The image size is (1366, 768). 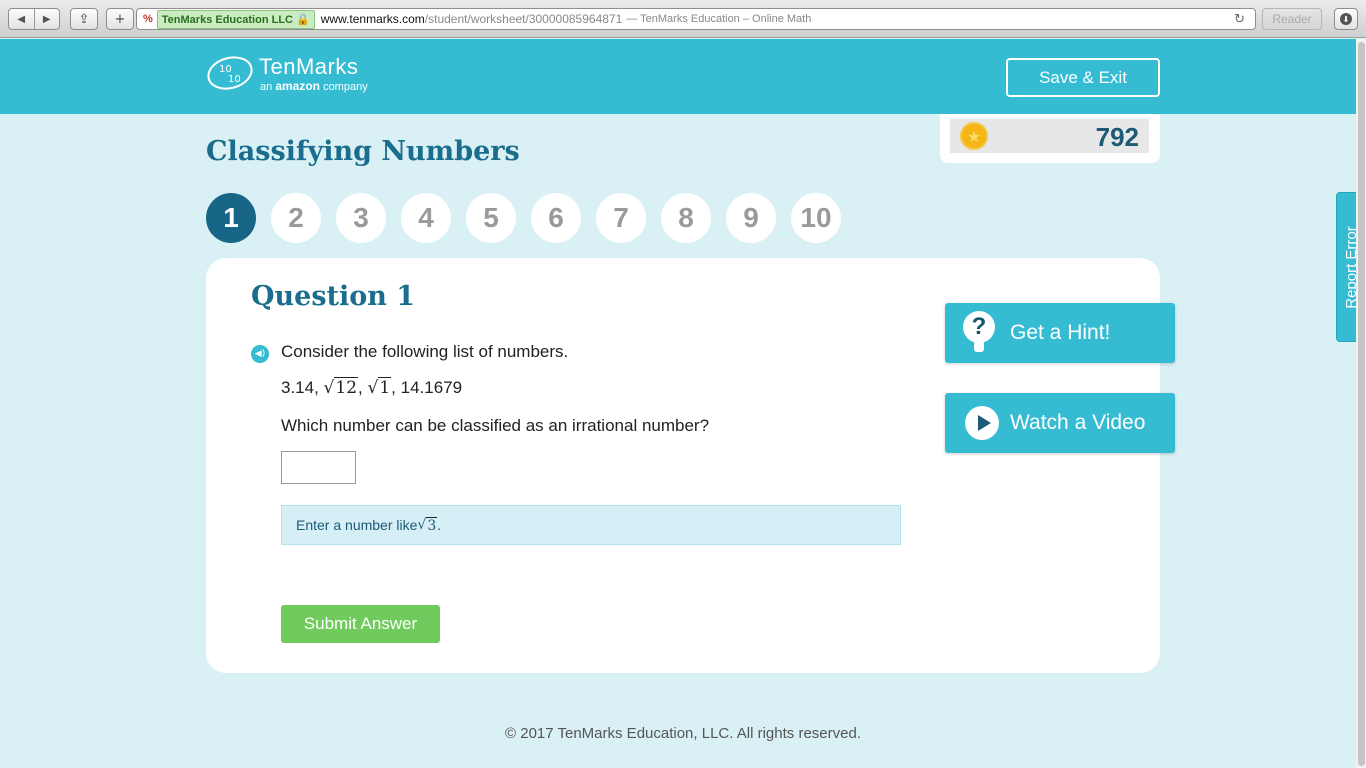 What do you see at coordinates (426, 218) in the screenshot?
I see `question-step-4: 4` at bounding box center [426, 218].